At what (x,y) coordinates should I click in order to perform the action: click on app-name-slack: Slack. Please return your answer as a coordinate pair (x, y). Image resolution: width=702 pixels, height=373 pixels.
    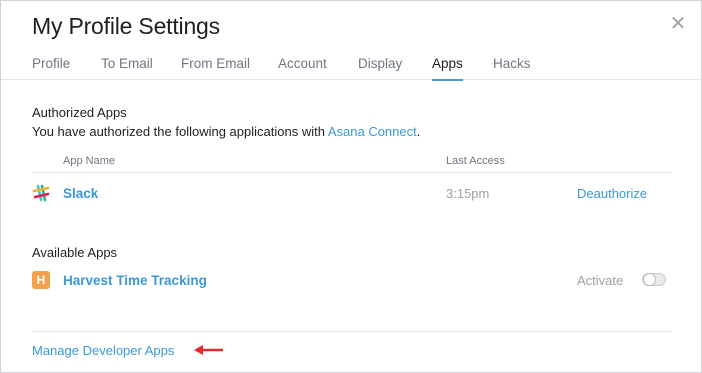
    Looking at the image, I should click on (80, 193).